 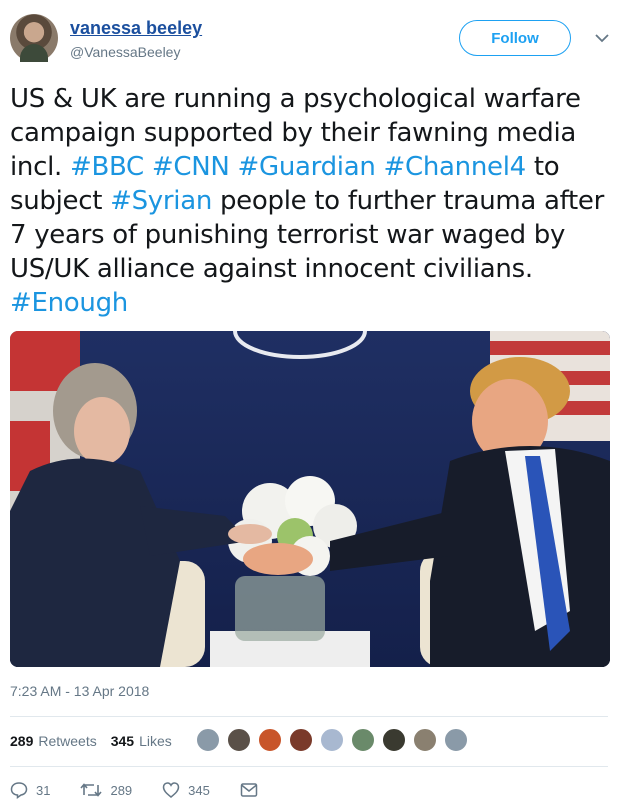 I want to click on follow-button: Follow, so click(x=515, y=38).